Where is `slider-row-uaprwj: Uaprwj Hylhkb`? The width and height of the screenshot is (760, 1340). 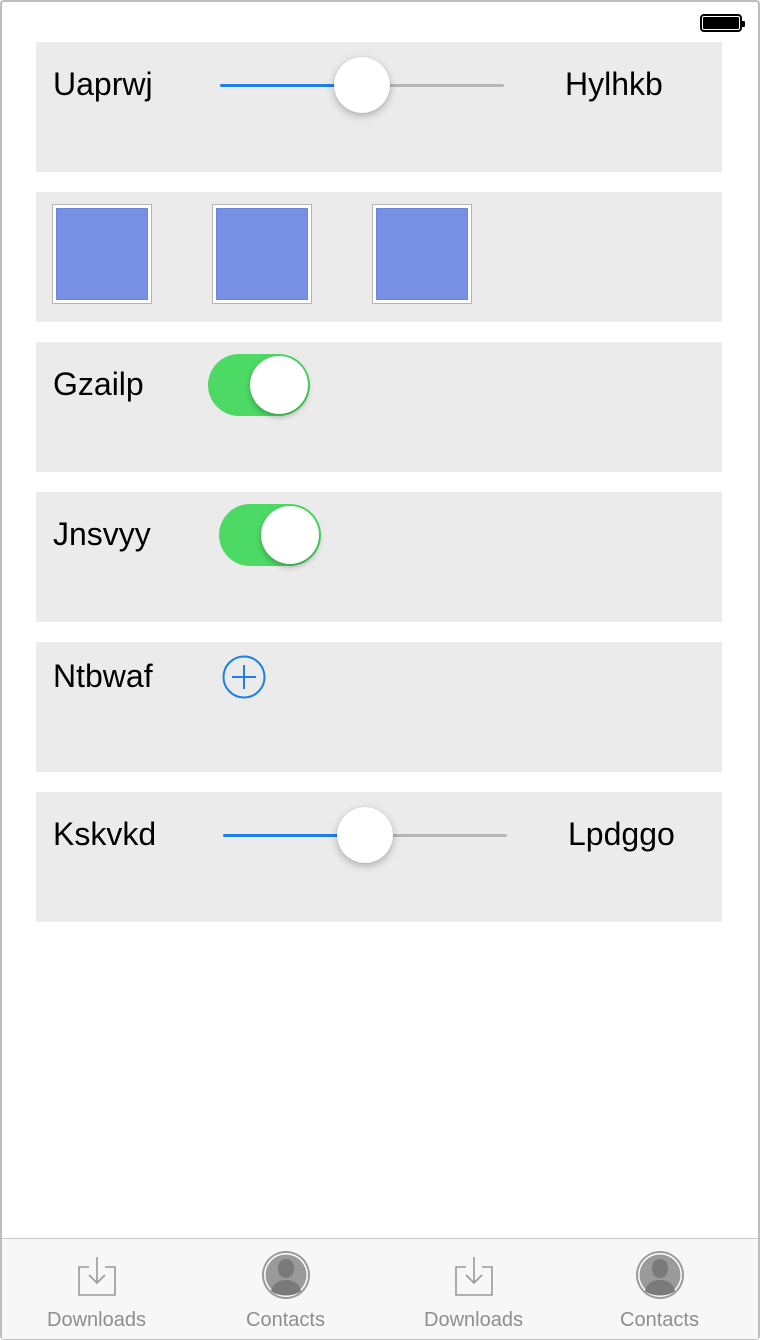 slider-row-uaprwj: Uaprwj Hylhkb is located at coordinates (379, 107).